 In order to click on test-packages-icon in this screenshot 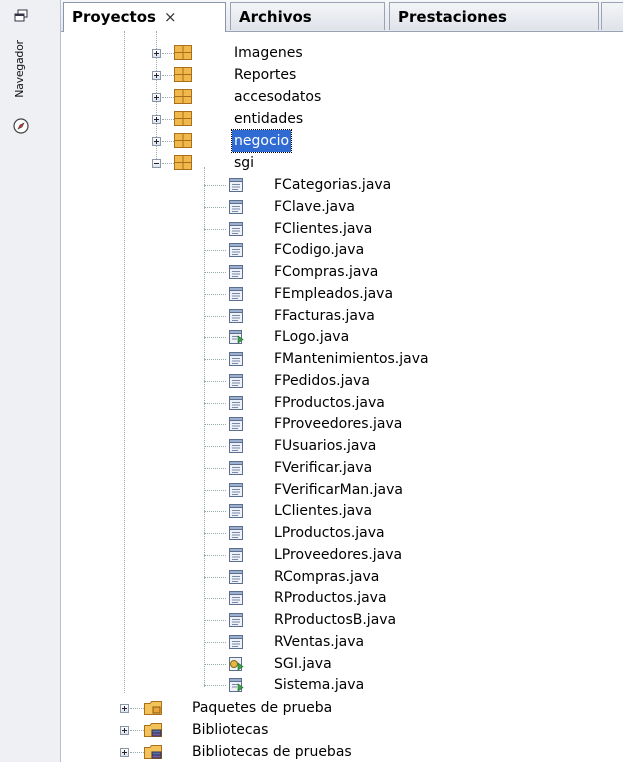, I will do `click(153, 708)`.